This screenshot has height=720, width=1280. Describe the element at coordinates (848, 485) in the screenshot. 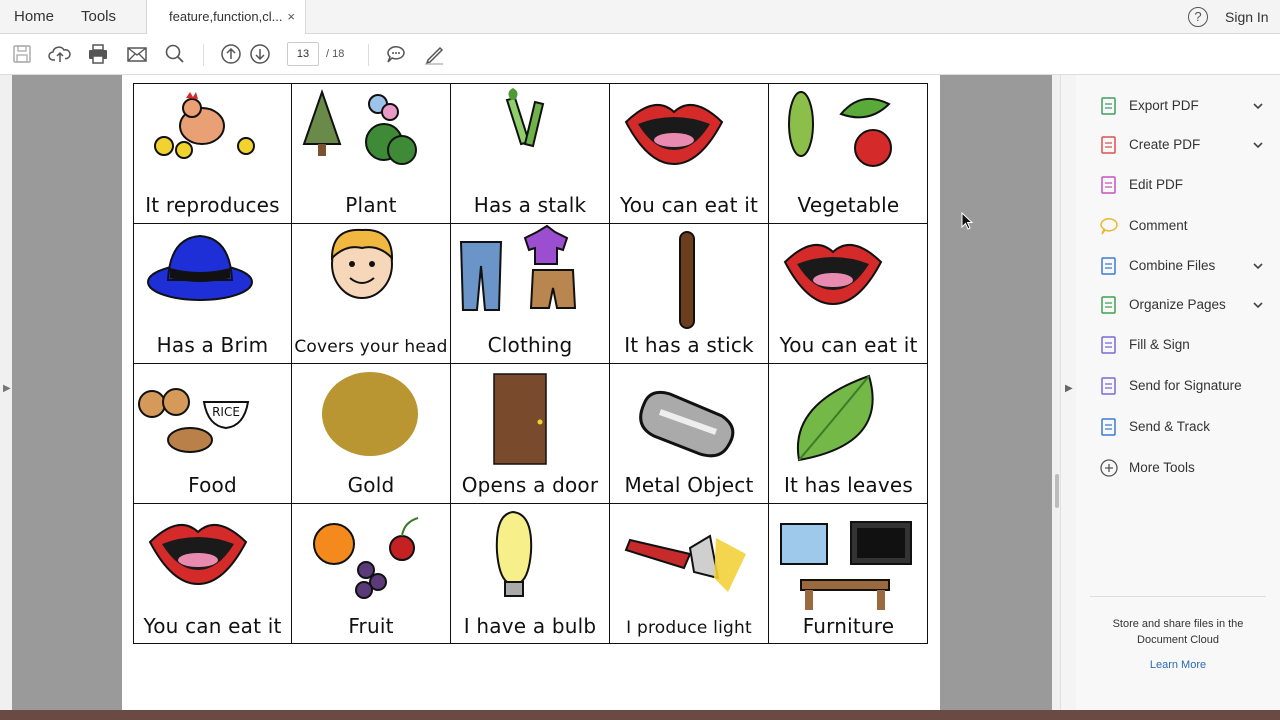

I see `picture-card-label: It has leaves` at that location.